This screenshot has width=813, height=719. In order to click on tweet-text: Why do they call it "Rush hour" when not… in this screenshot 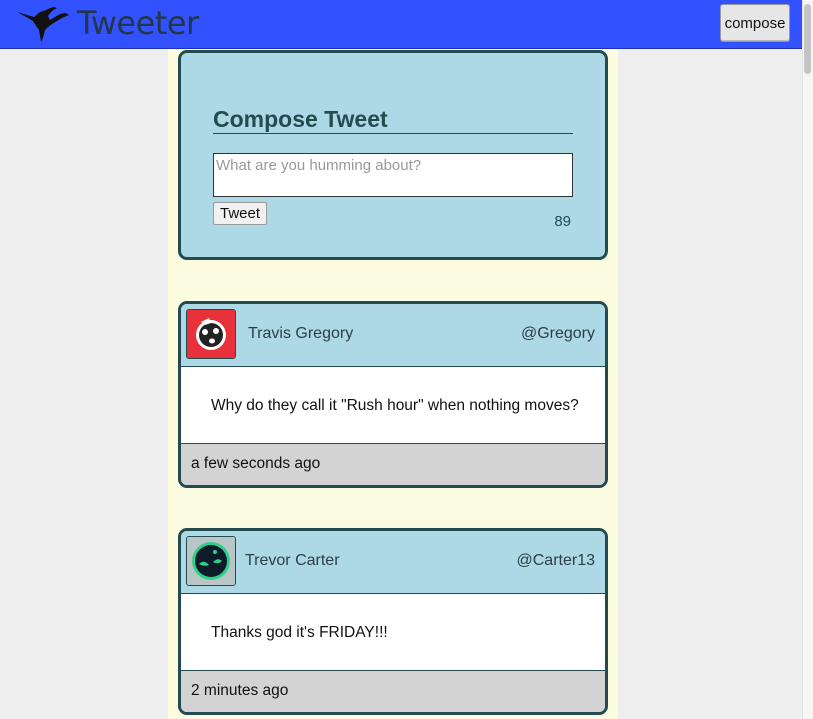, I will do `click(395, 405)`.